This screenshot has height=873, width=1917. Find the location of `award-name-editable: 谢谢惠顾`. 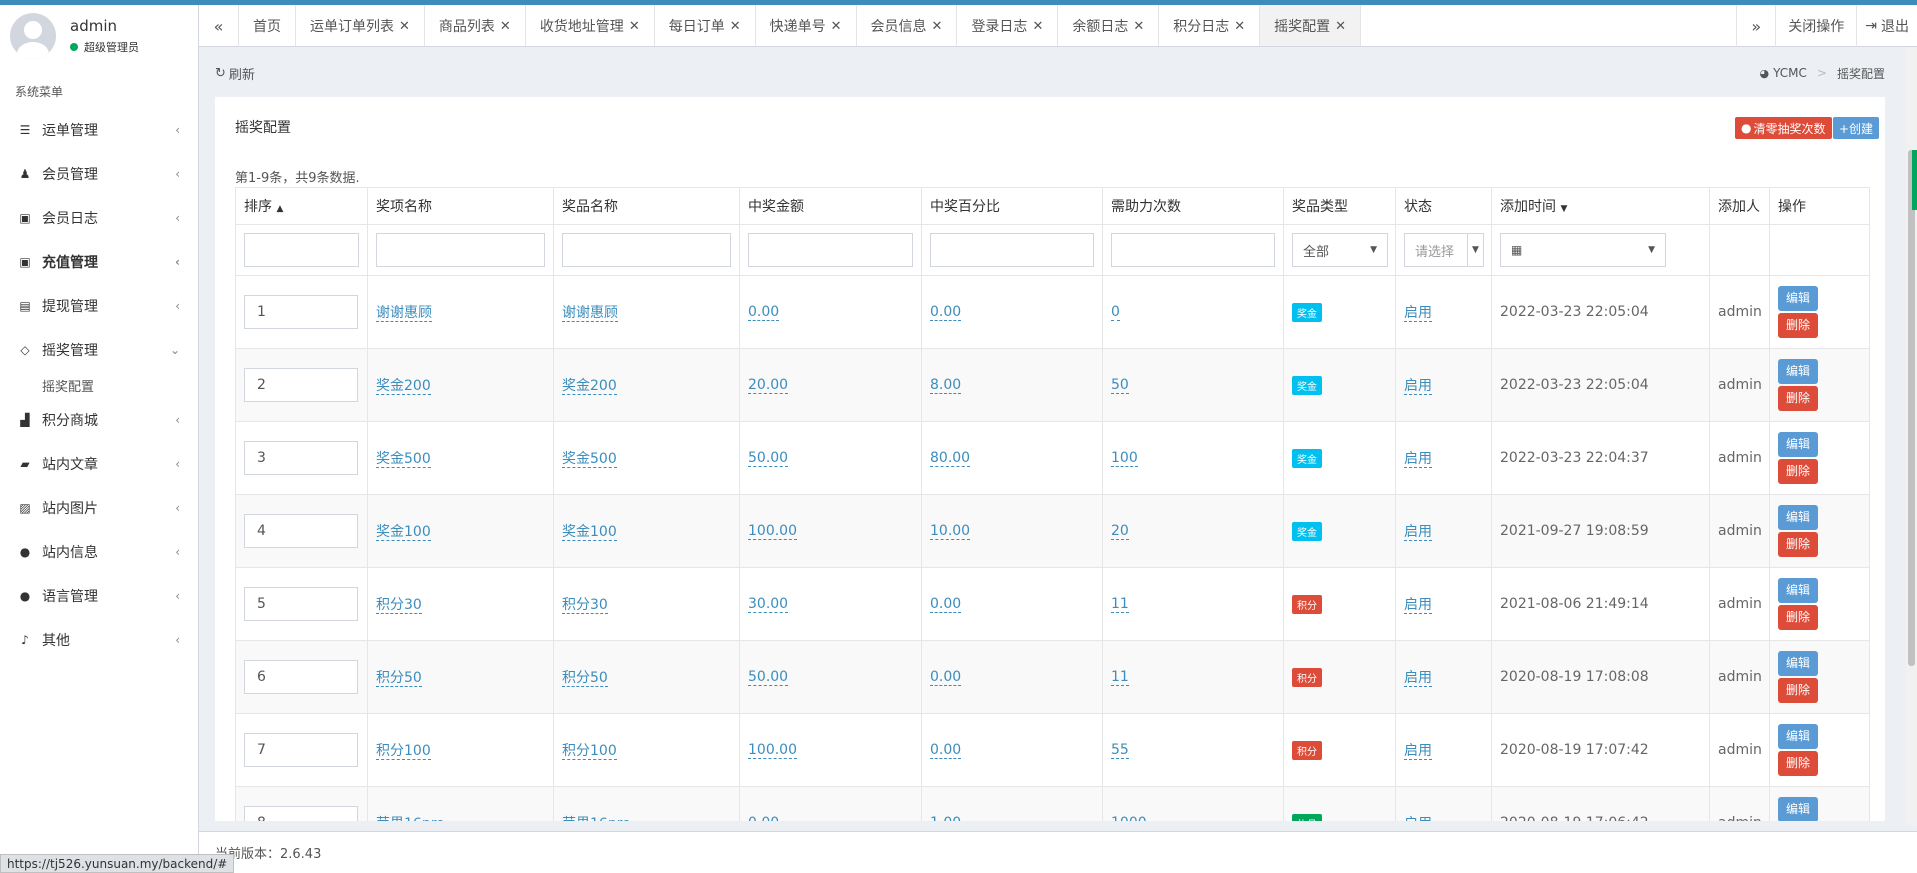

award-name-editable: 谢谢惠顾 is located at coordinates (404, 313).